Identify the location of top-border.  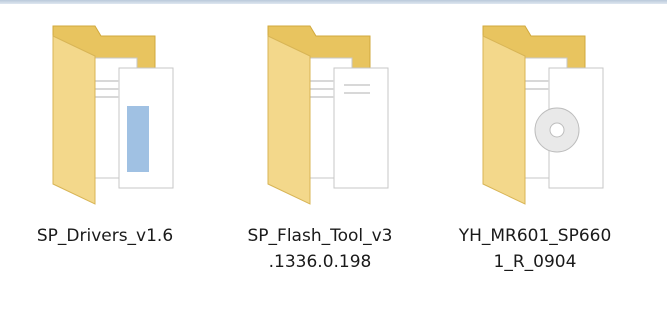
(333, 2).